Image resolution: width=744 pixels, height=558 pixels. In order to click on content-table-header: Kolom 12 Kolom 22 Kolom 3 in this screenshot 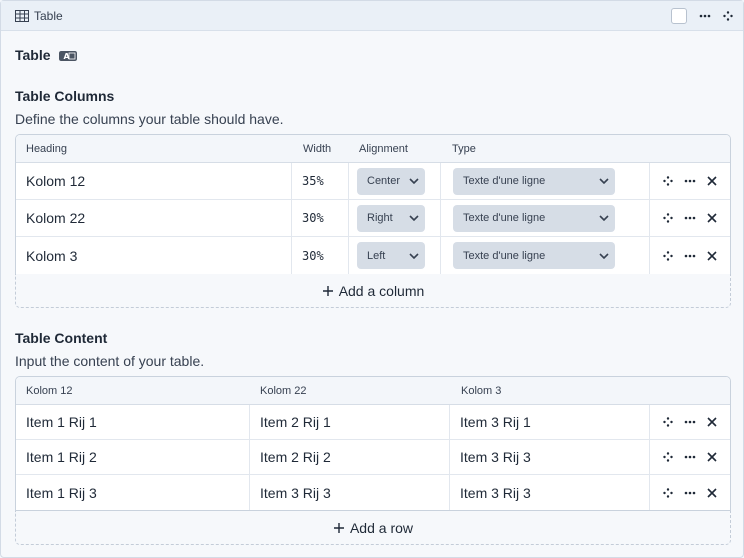, I will do `click(373, 391)`.